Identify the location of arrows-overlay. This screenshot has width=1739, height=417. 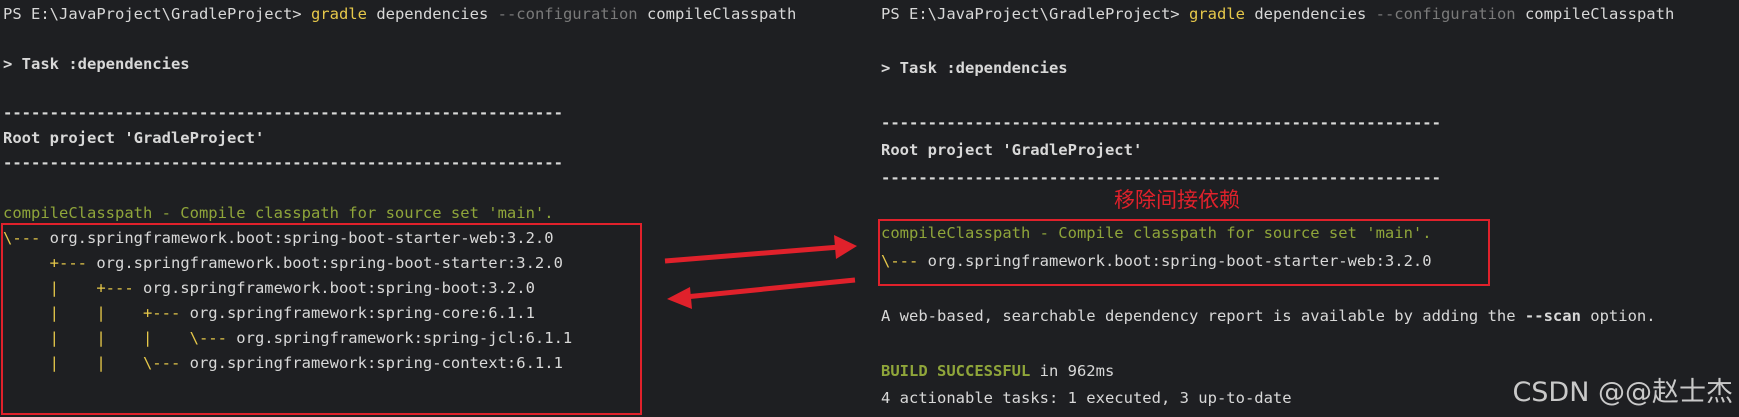
(760, 272).